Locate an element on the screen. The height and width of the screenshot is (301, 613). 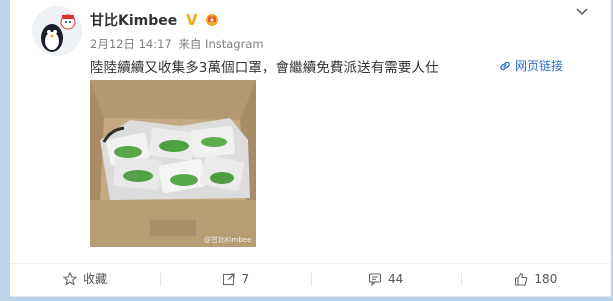
repost-button: 7 is located at coordinates (235, 278).